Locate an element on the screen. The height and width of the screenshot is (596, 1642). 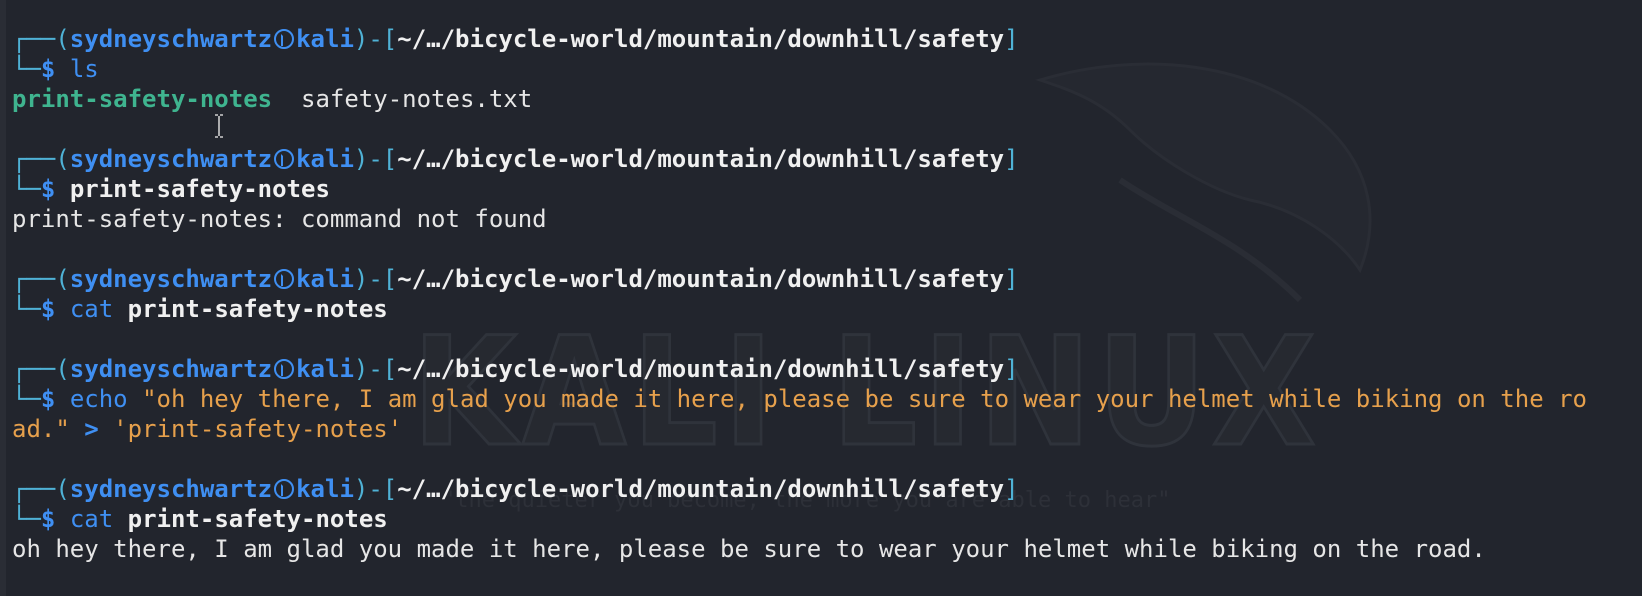
separator is located at coordinates (286, 99).